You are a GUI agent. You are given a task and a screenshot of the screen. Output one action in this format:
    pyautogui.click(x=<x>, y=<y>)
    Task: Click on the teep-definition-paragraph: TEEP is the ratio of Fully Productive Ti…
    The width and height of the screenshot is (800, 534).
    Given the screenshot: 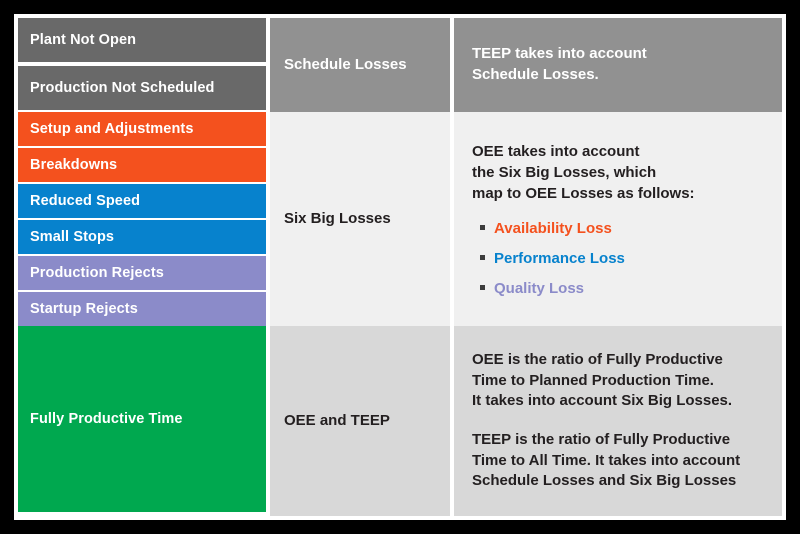 What is the action you would take?
    pyautogui.click(x=627, y=461)
    